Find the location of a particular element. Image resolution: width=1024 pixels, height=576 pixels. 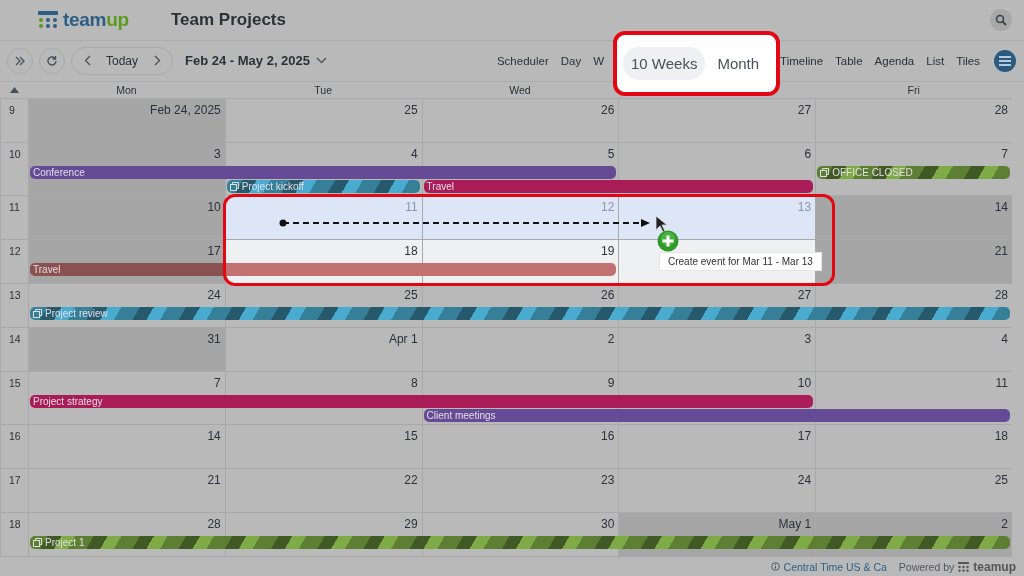

search-icon is located at coordinates (1001, 19).